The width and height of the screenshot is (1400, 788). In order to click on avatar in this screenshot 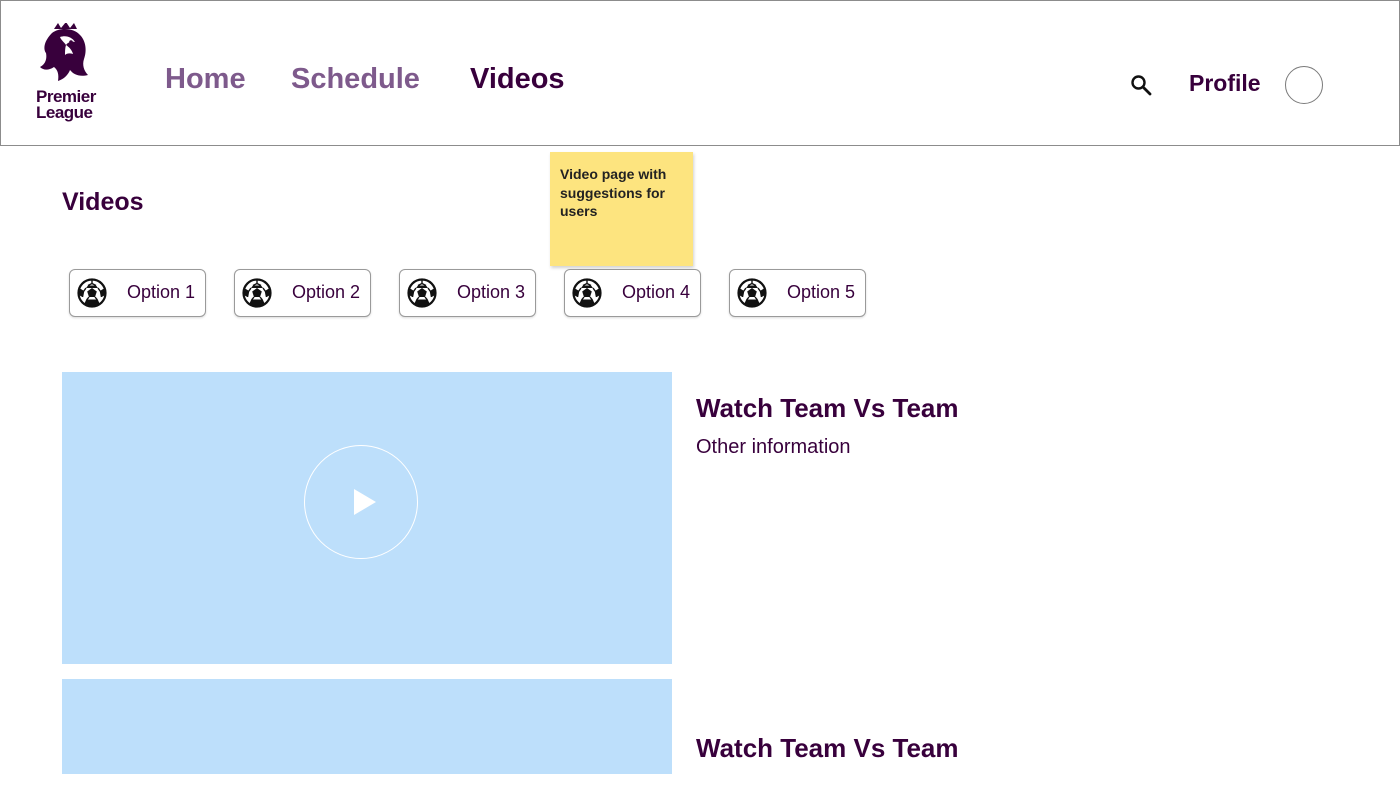, I will do `click(1304, 85)`.